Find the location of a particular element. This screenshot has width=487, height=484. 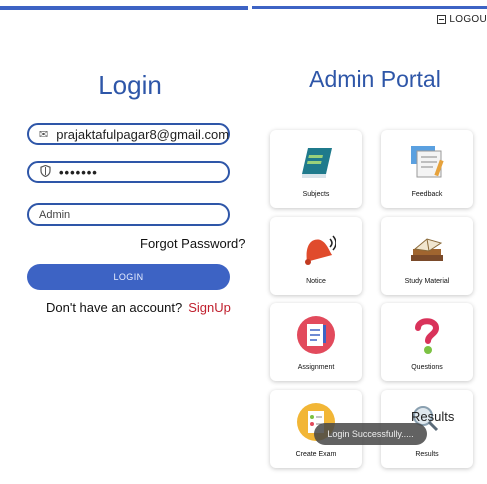

clipboard-icon is located at coordinates (316, 335).